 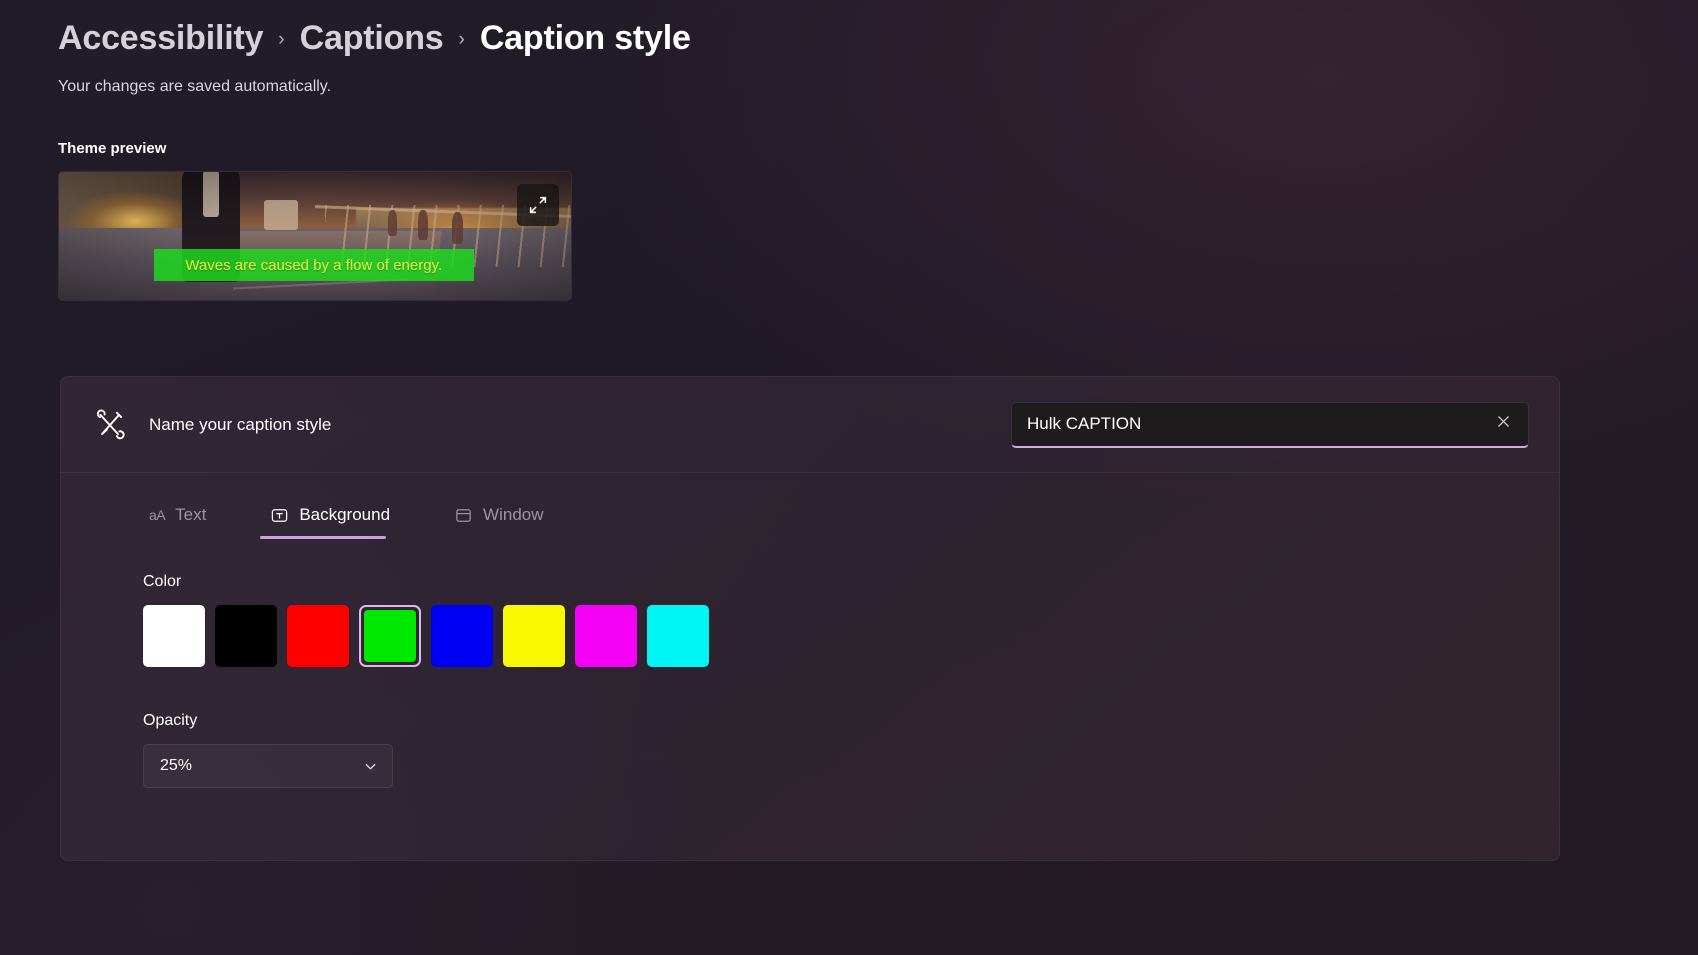 I want to click on tab-window: Window, so click(x=499, y=522).